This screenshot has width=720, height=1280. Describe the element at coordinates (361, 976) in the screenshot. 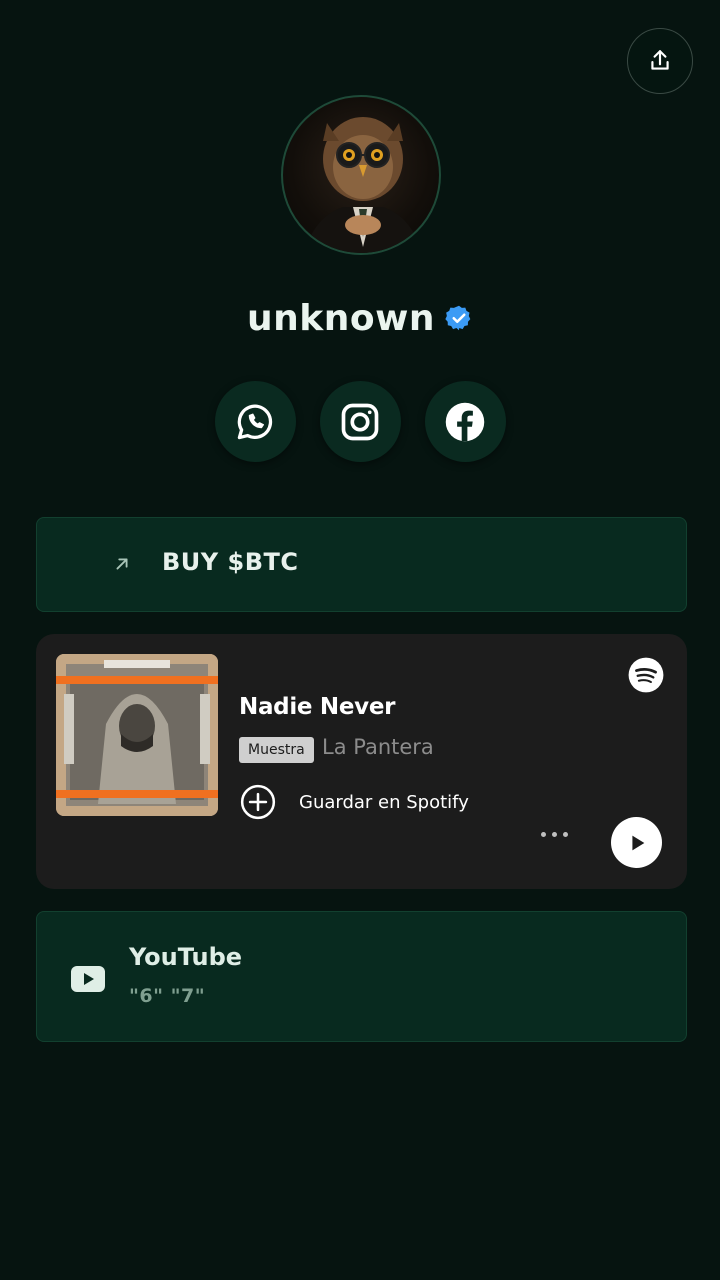

I see `youtube-link: YouTube "6" "7"` at that location.